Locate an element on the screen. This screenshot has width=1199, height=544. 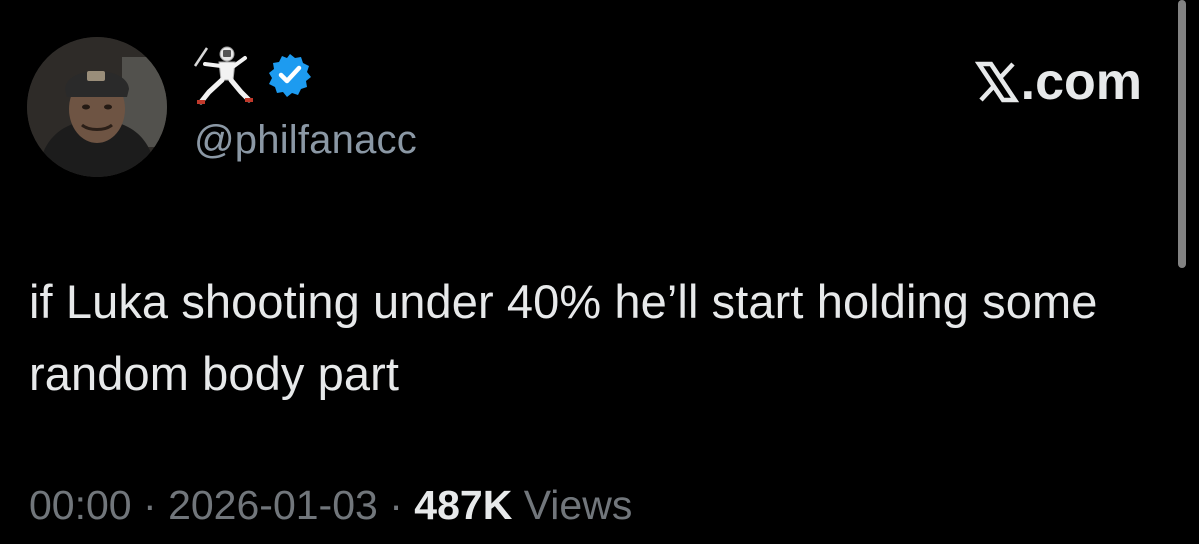
tweet-date: 2026-01-03 is located at coordinates (273, 505).